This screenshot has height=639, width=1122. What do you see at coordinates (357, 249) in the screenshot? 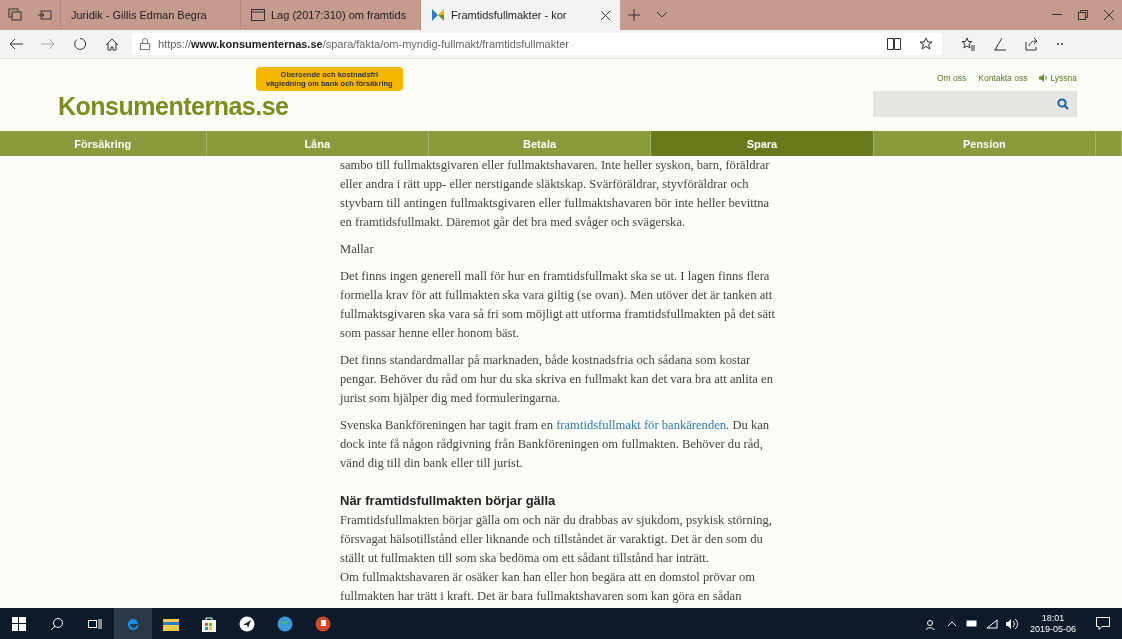
I see `body-paragraph: Mallar` at bounding box center [357, 249].